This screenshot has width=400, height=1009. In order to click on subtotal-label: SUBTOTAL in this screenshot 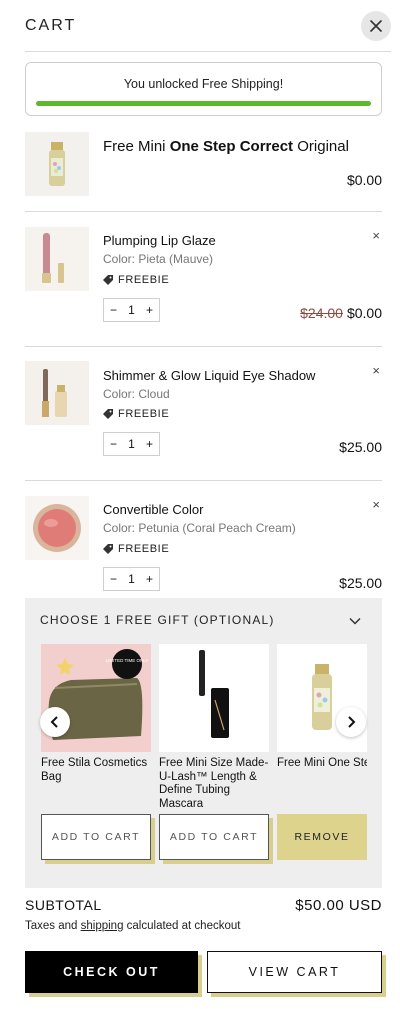, I will do `click(63, 905)`.